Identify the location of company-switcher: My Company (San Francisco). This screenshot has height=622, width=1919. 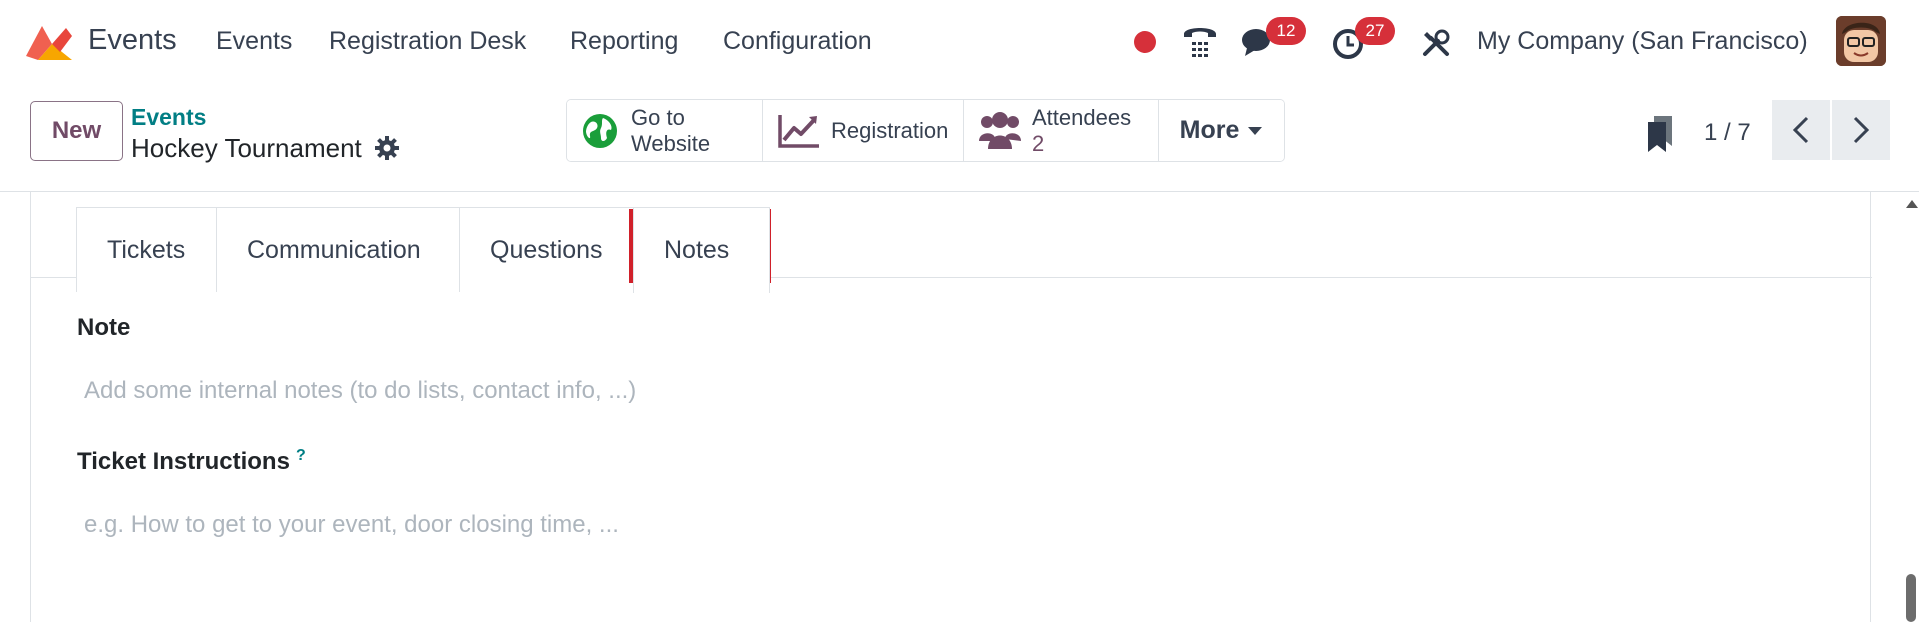
(1642, 41).